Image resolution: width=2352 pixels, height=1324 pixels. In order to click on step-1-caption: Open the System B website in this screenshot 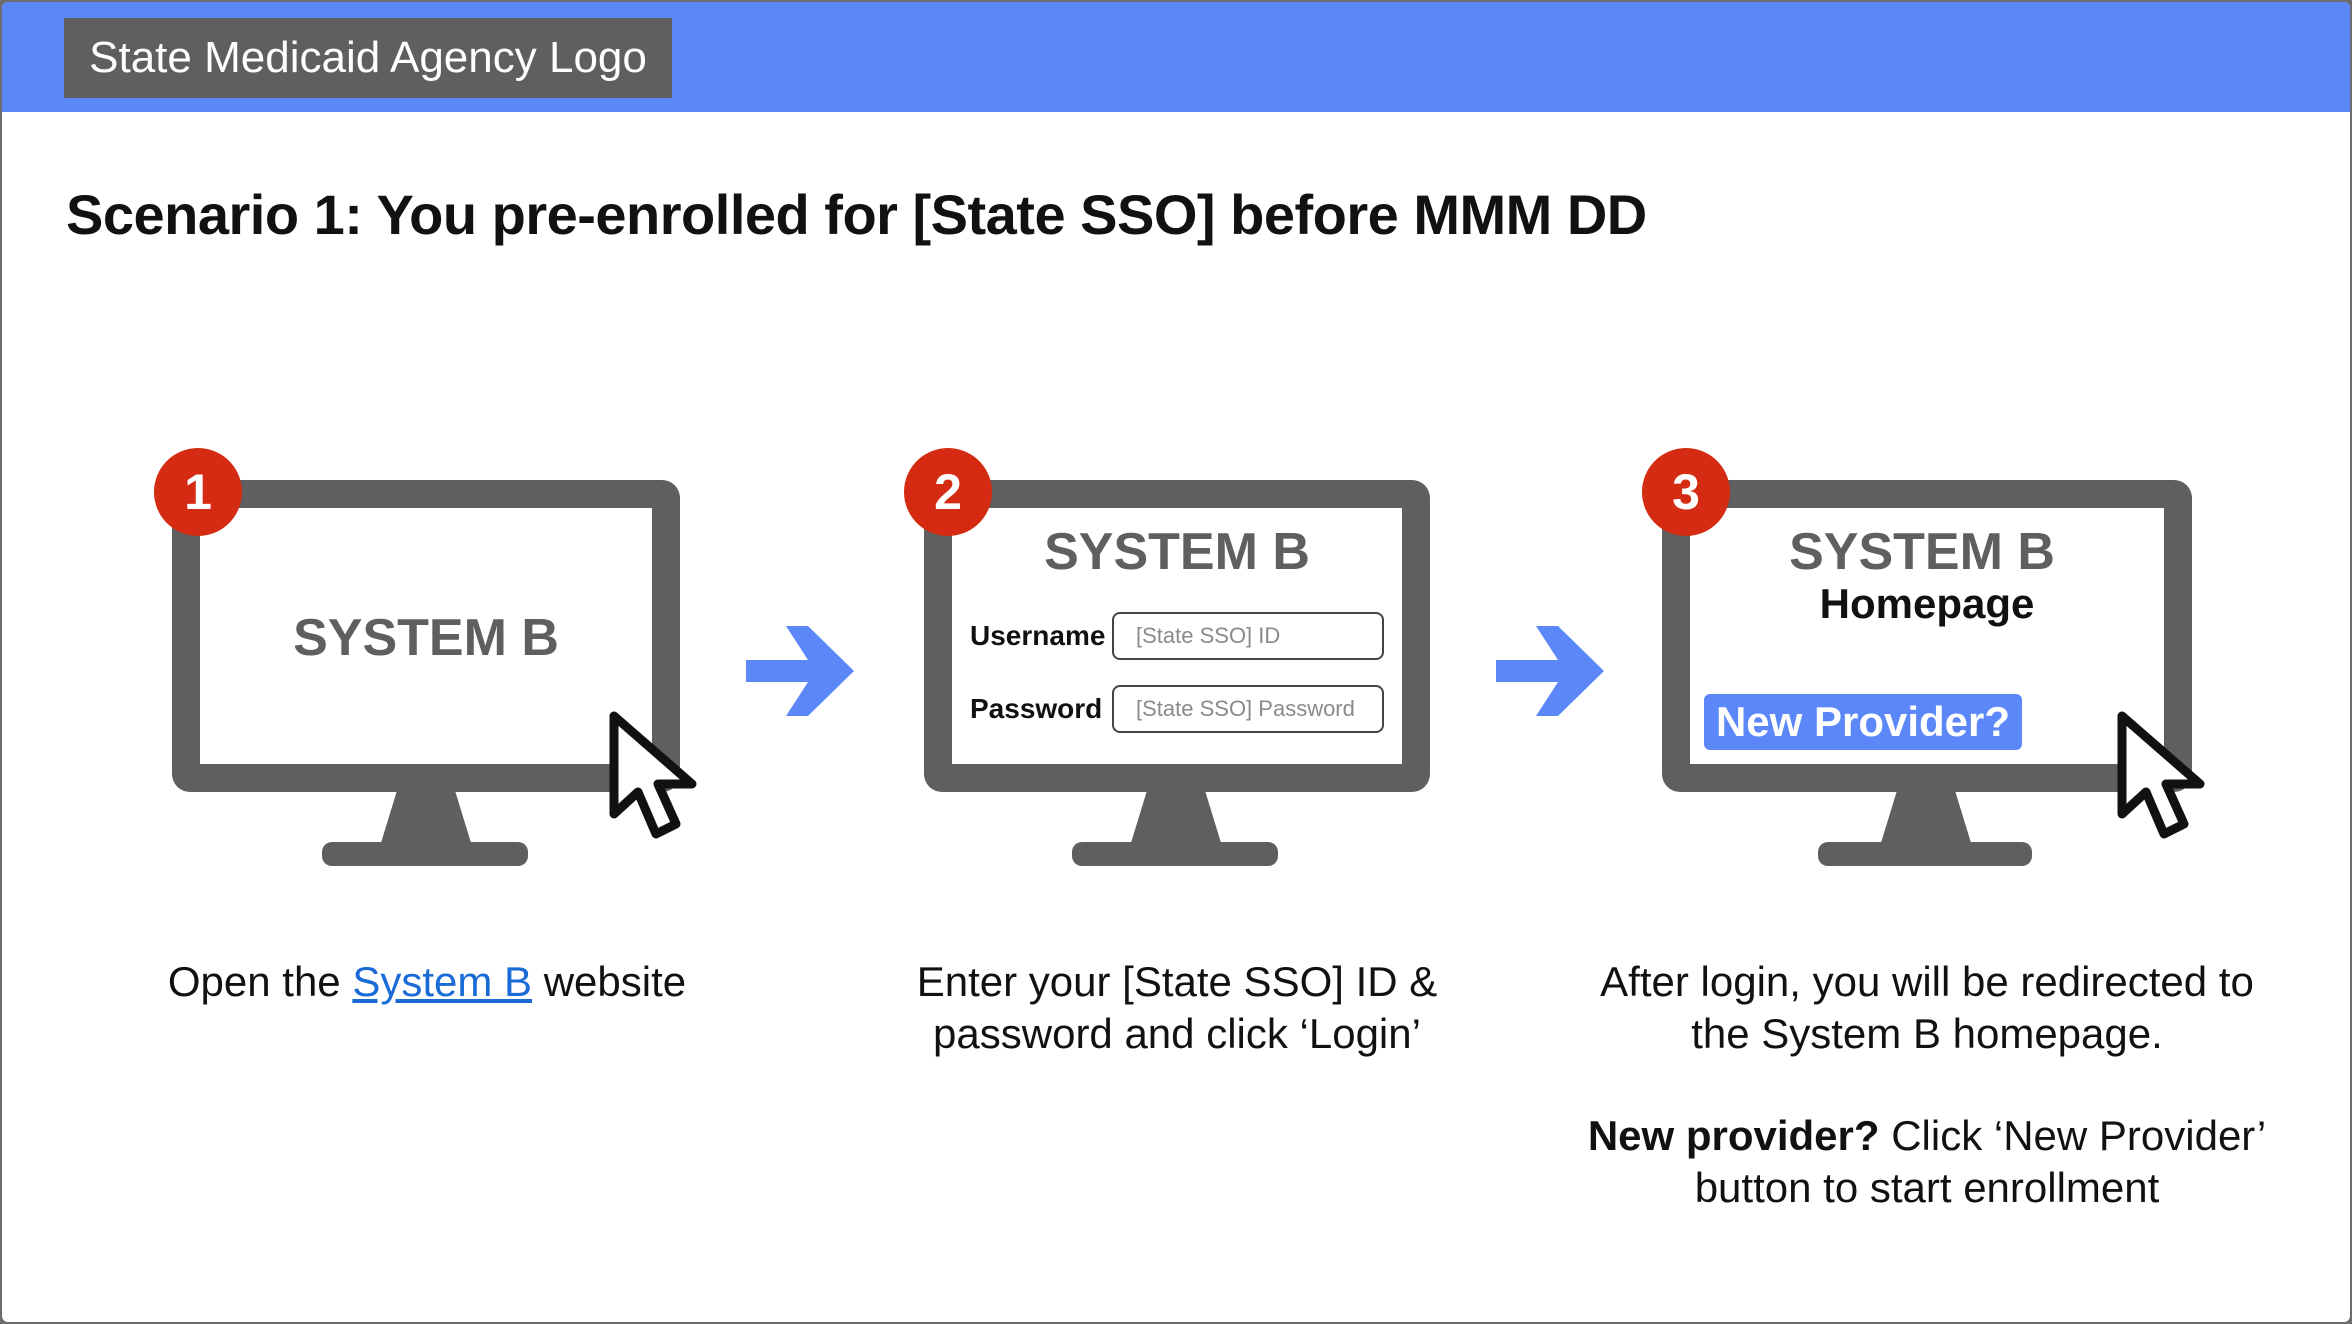, I will do `click(427, 982)`.